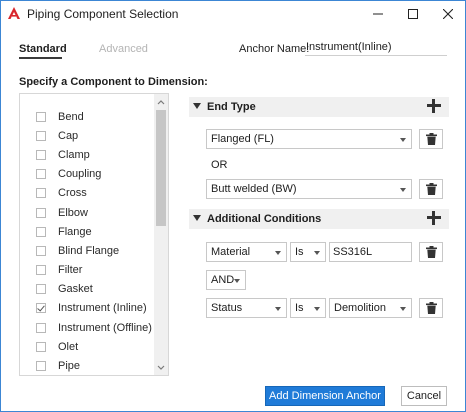  I want to click on minimize-button, so click(378, 14).